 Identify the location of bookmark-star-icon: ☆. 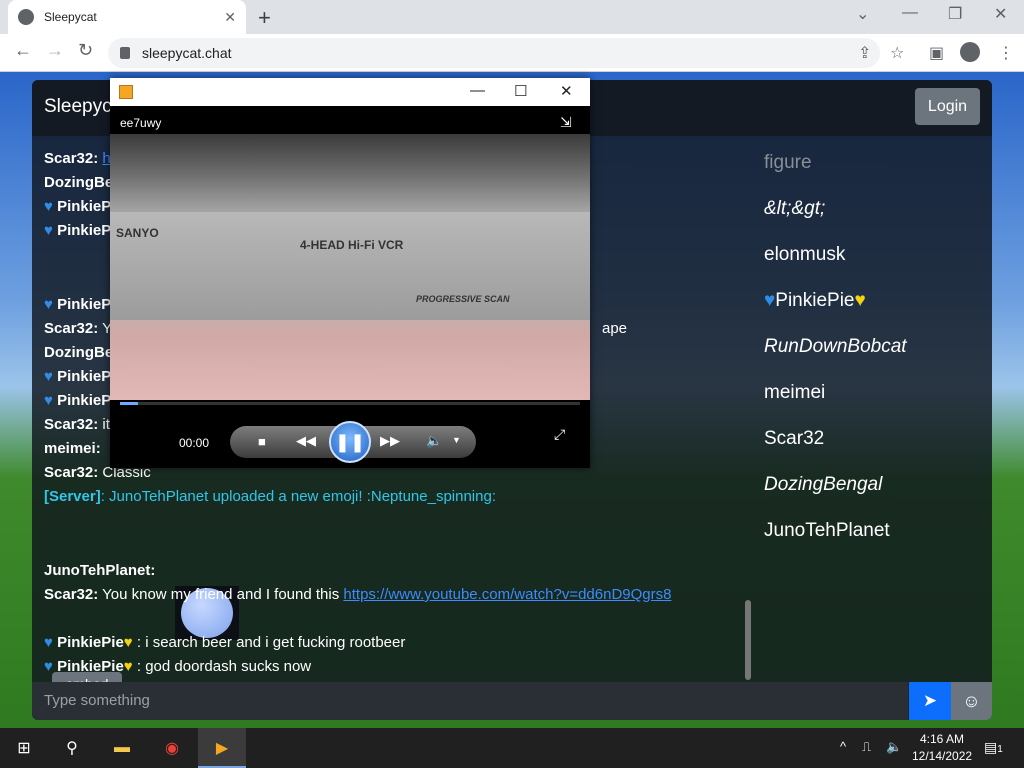
(897, 53).